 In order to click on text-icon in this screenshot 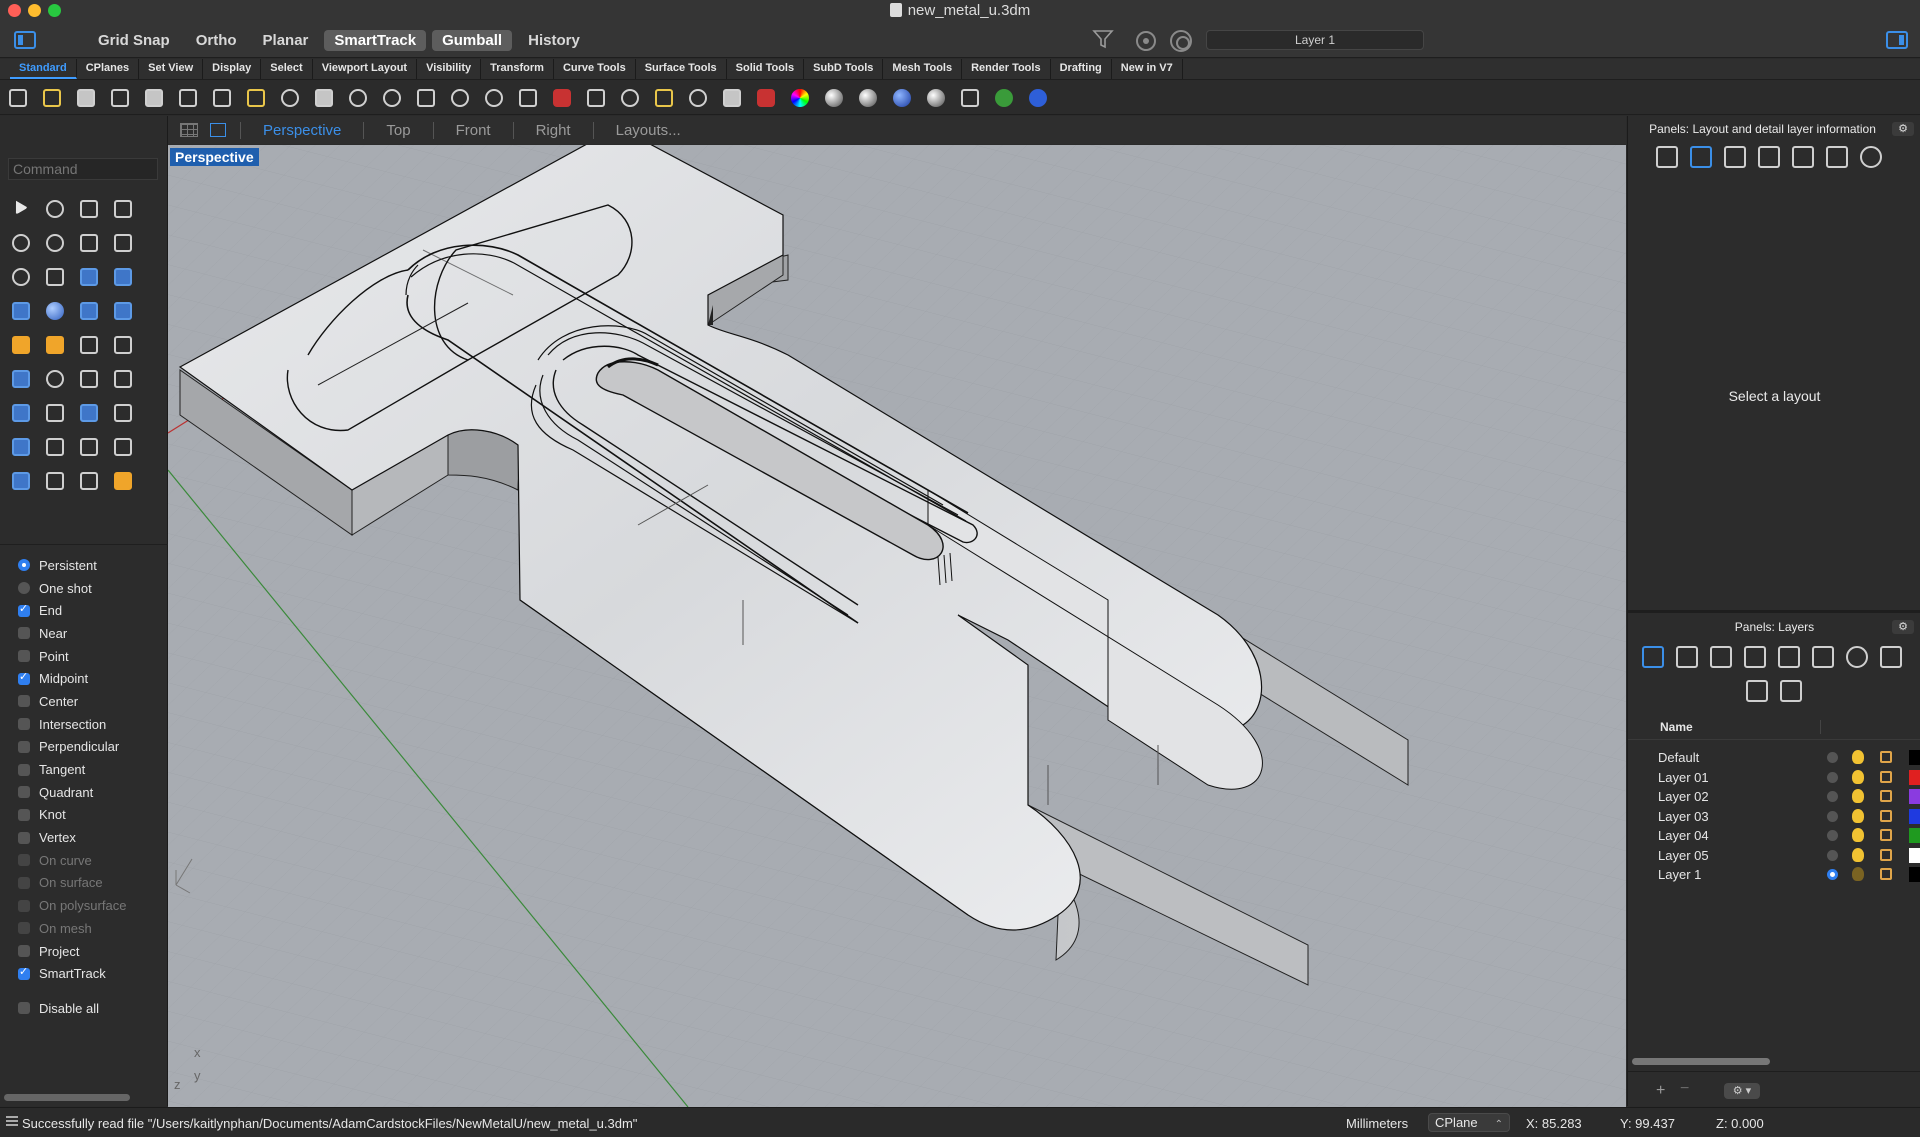, I will do `click(21, 413)`.